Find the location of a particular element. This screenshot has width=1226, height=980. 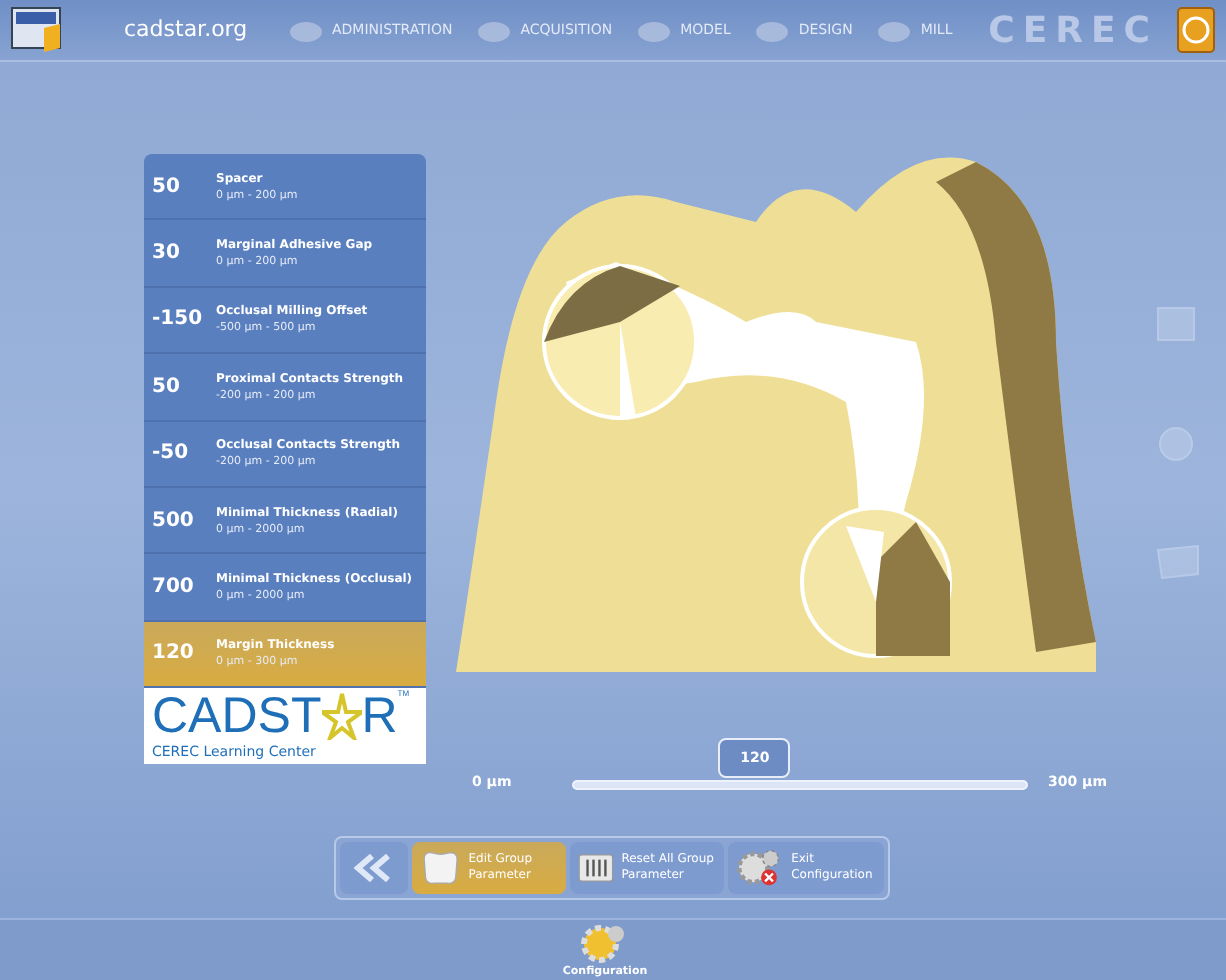

double-chevron-left-icon is located at coordinates (373, 867).